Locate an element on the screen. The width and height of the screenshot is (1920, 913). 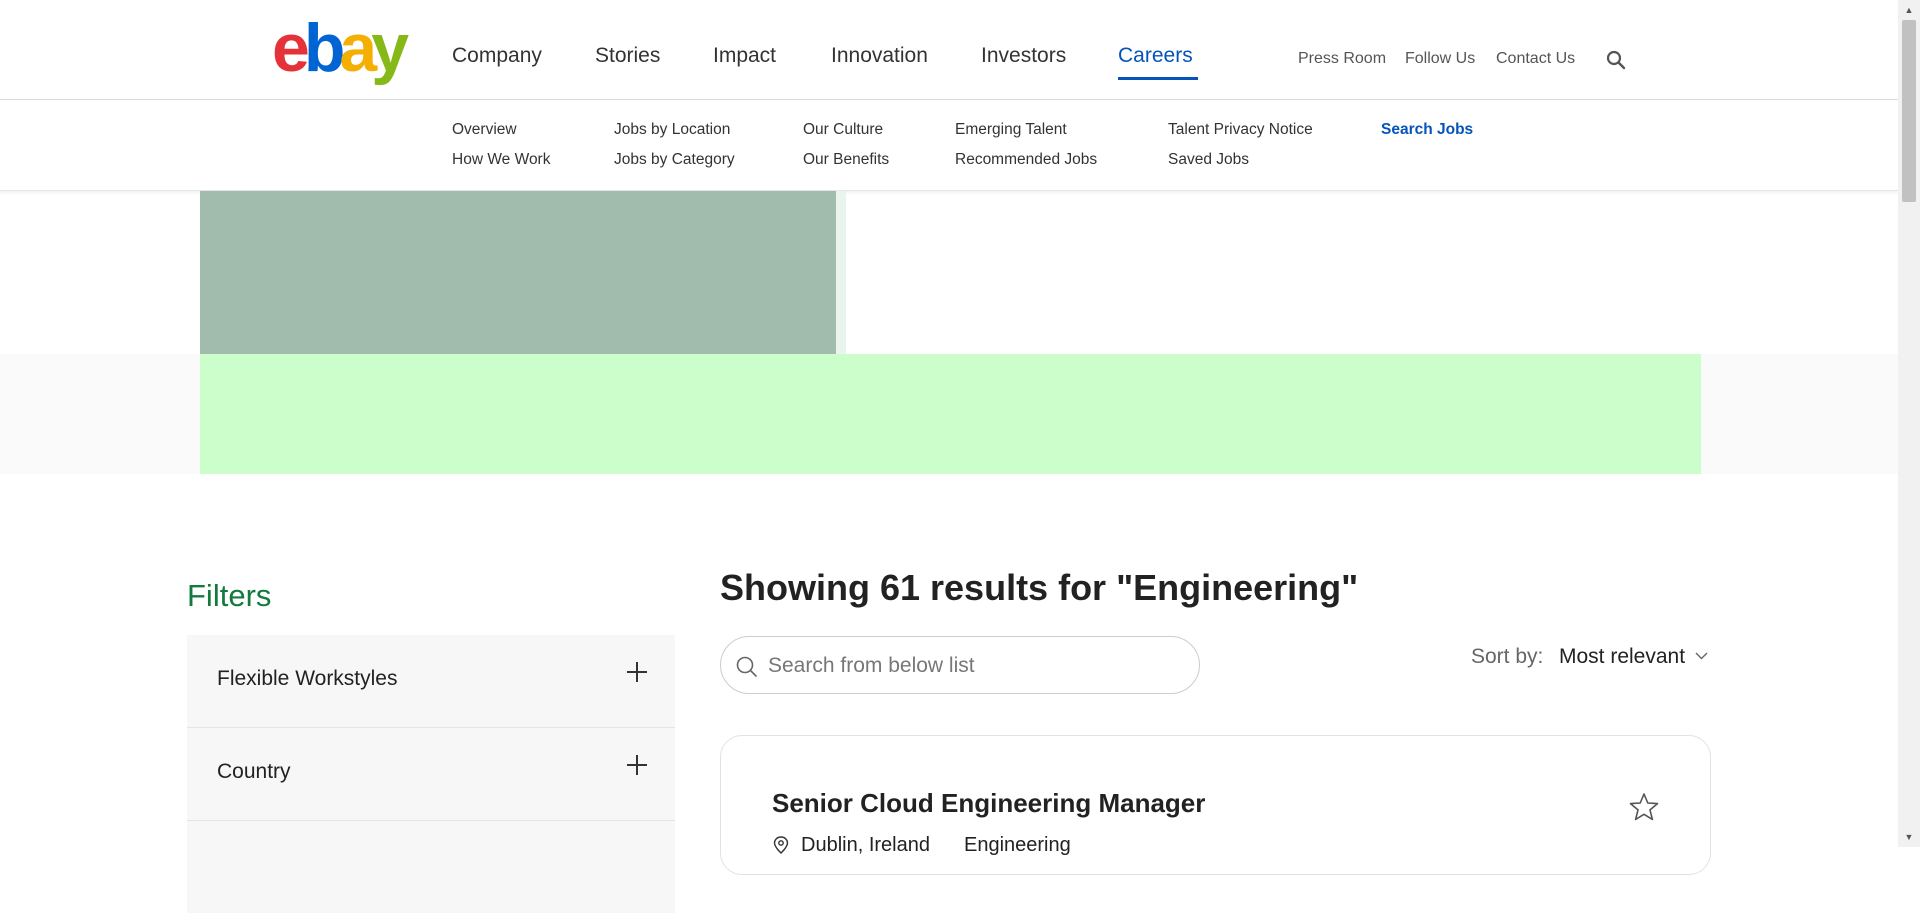
filter-country: Country is located at coordinates (431, 774).